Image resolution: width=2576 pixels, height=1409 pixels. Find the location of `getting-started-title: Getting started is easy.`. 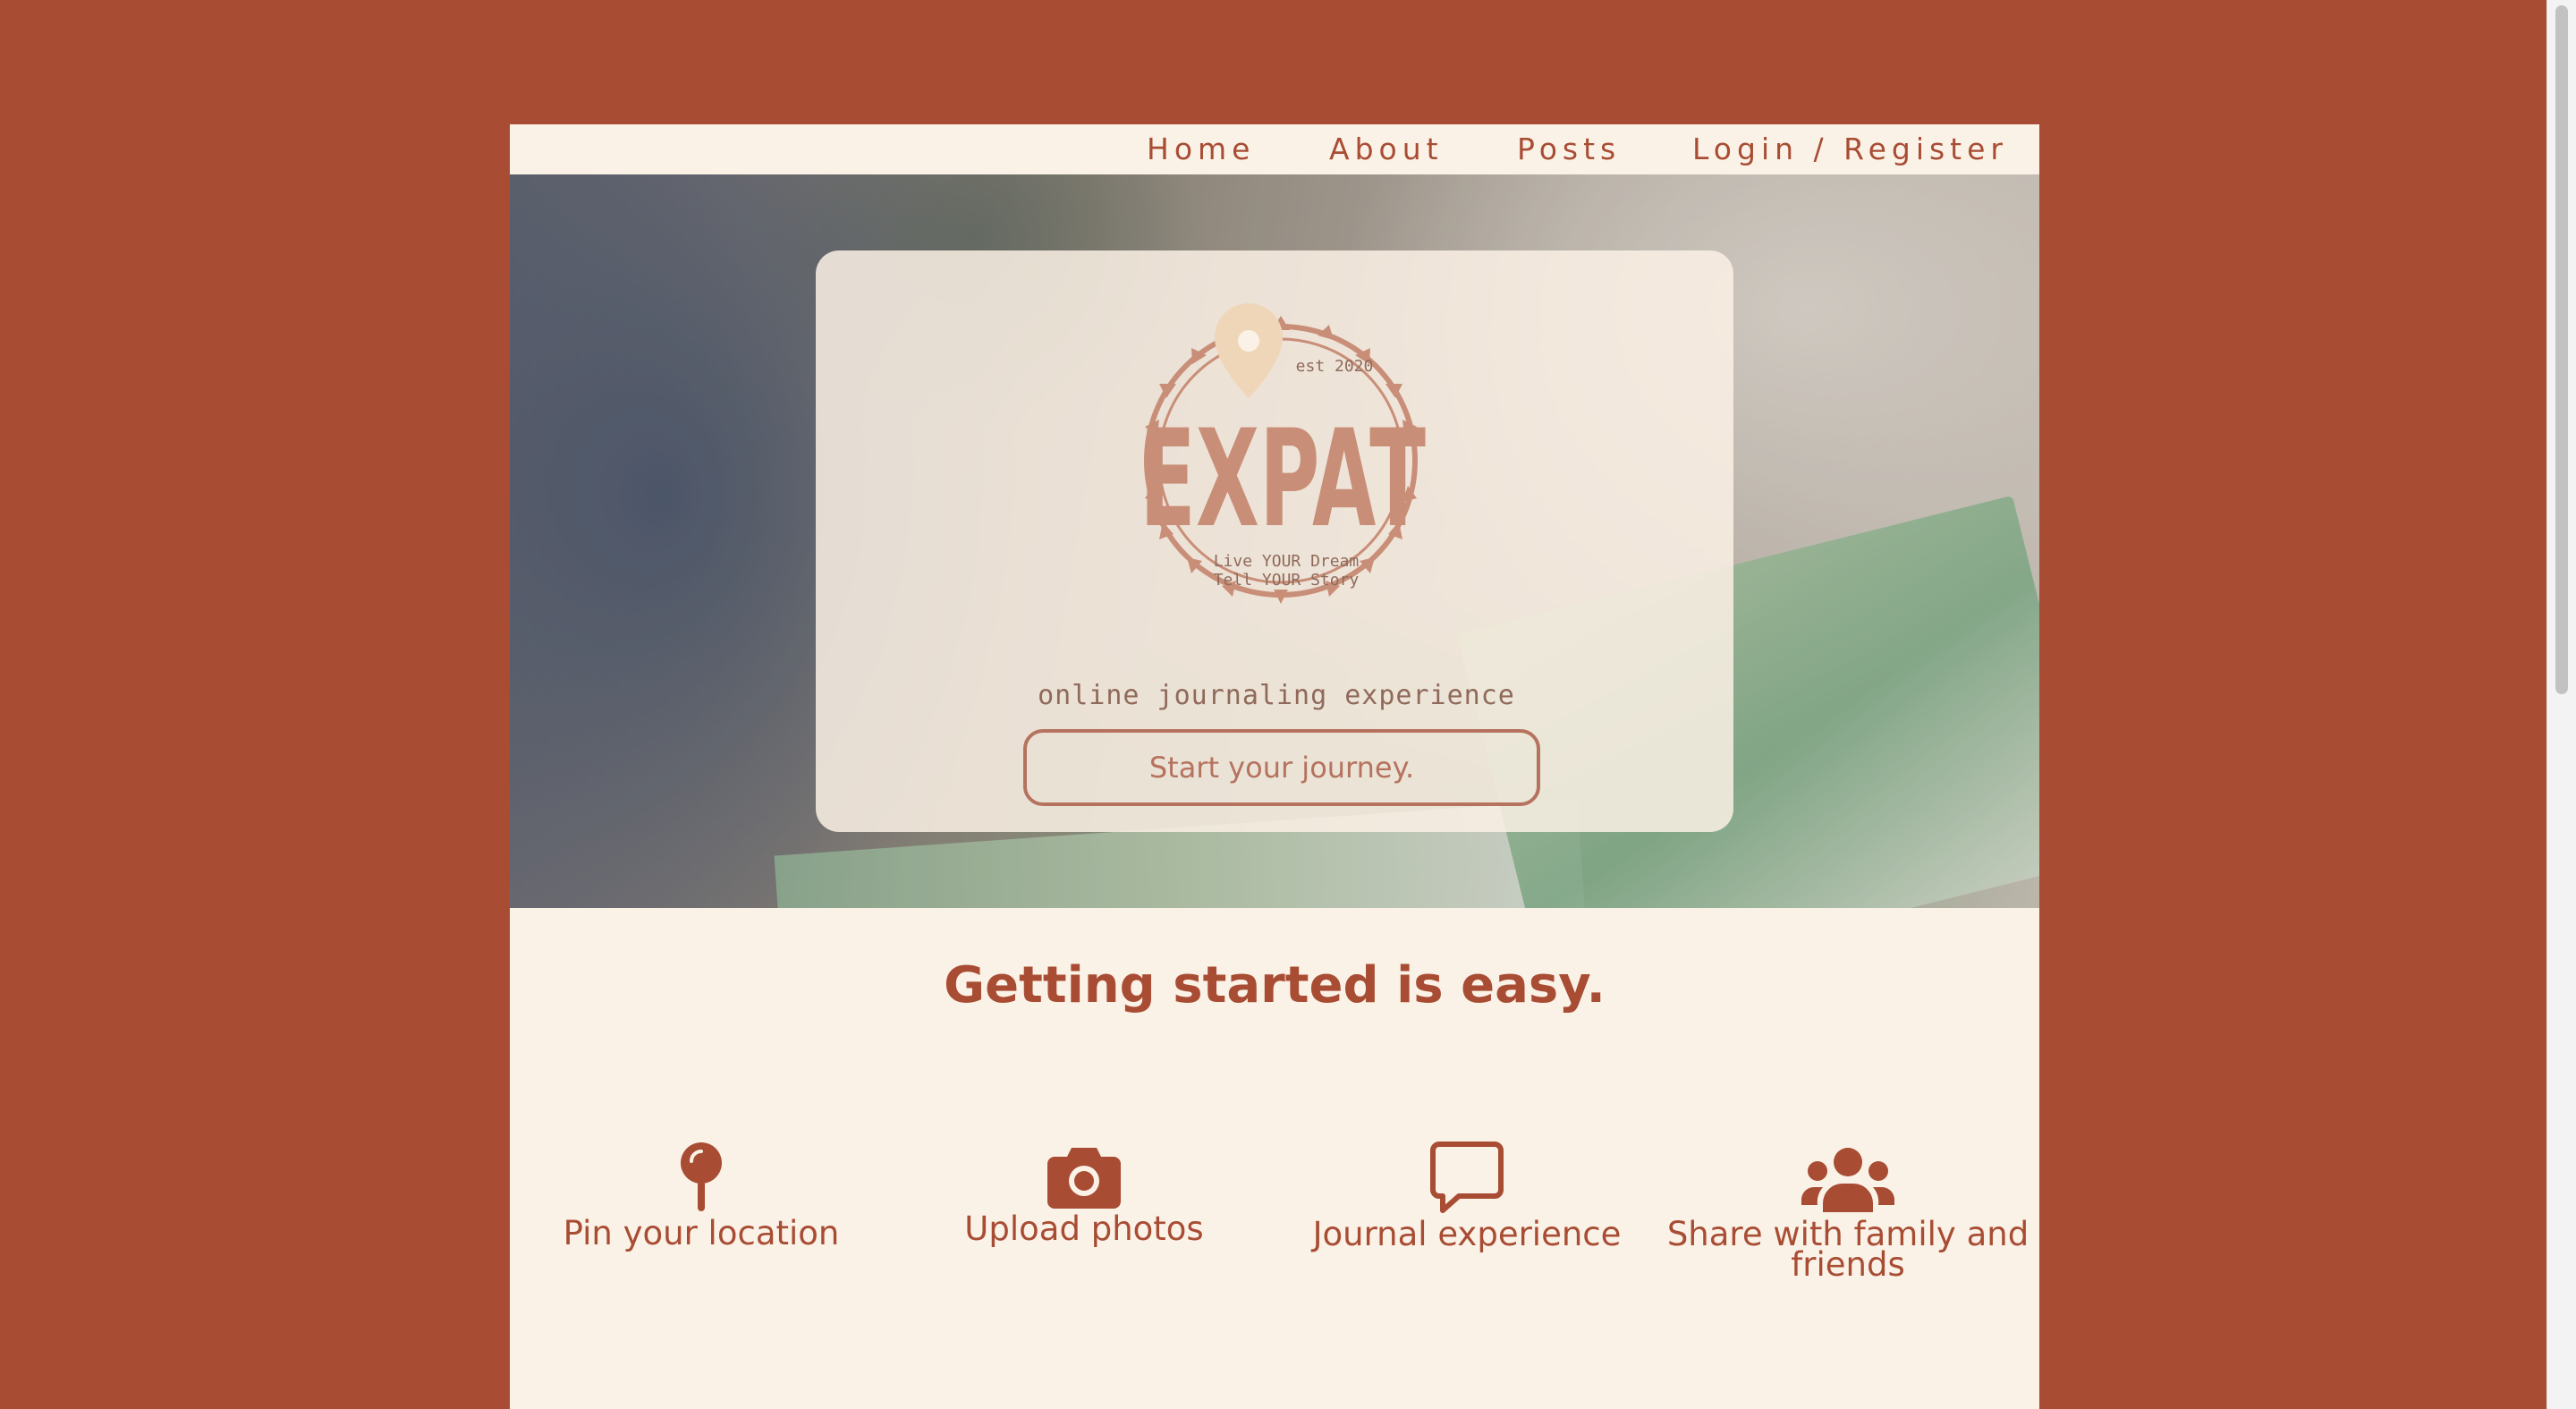

getting-started-title: Getting started is easy. is located at coordinates (1275, 985).